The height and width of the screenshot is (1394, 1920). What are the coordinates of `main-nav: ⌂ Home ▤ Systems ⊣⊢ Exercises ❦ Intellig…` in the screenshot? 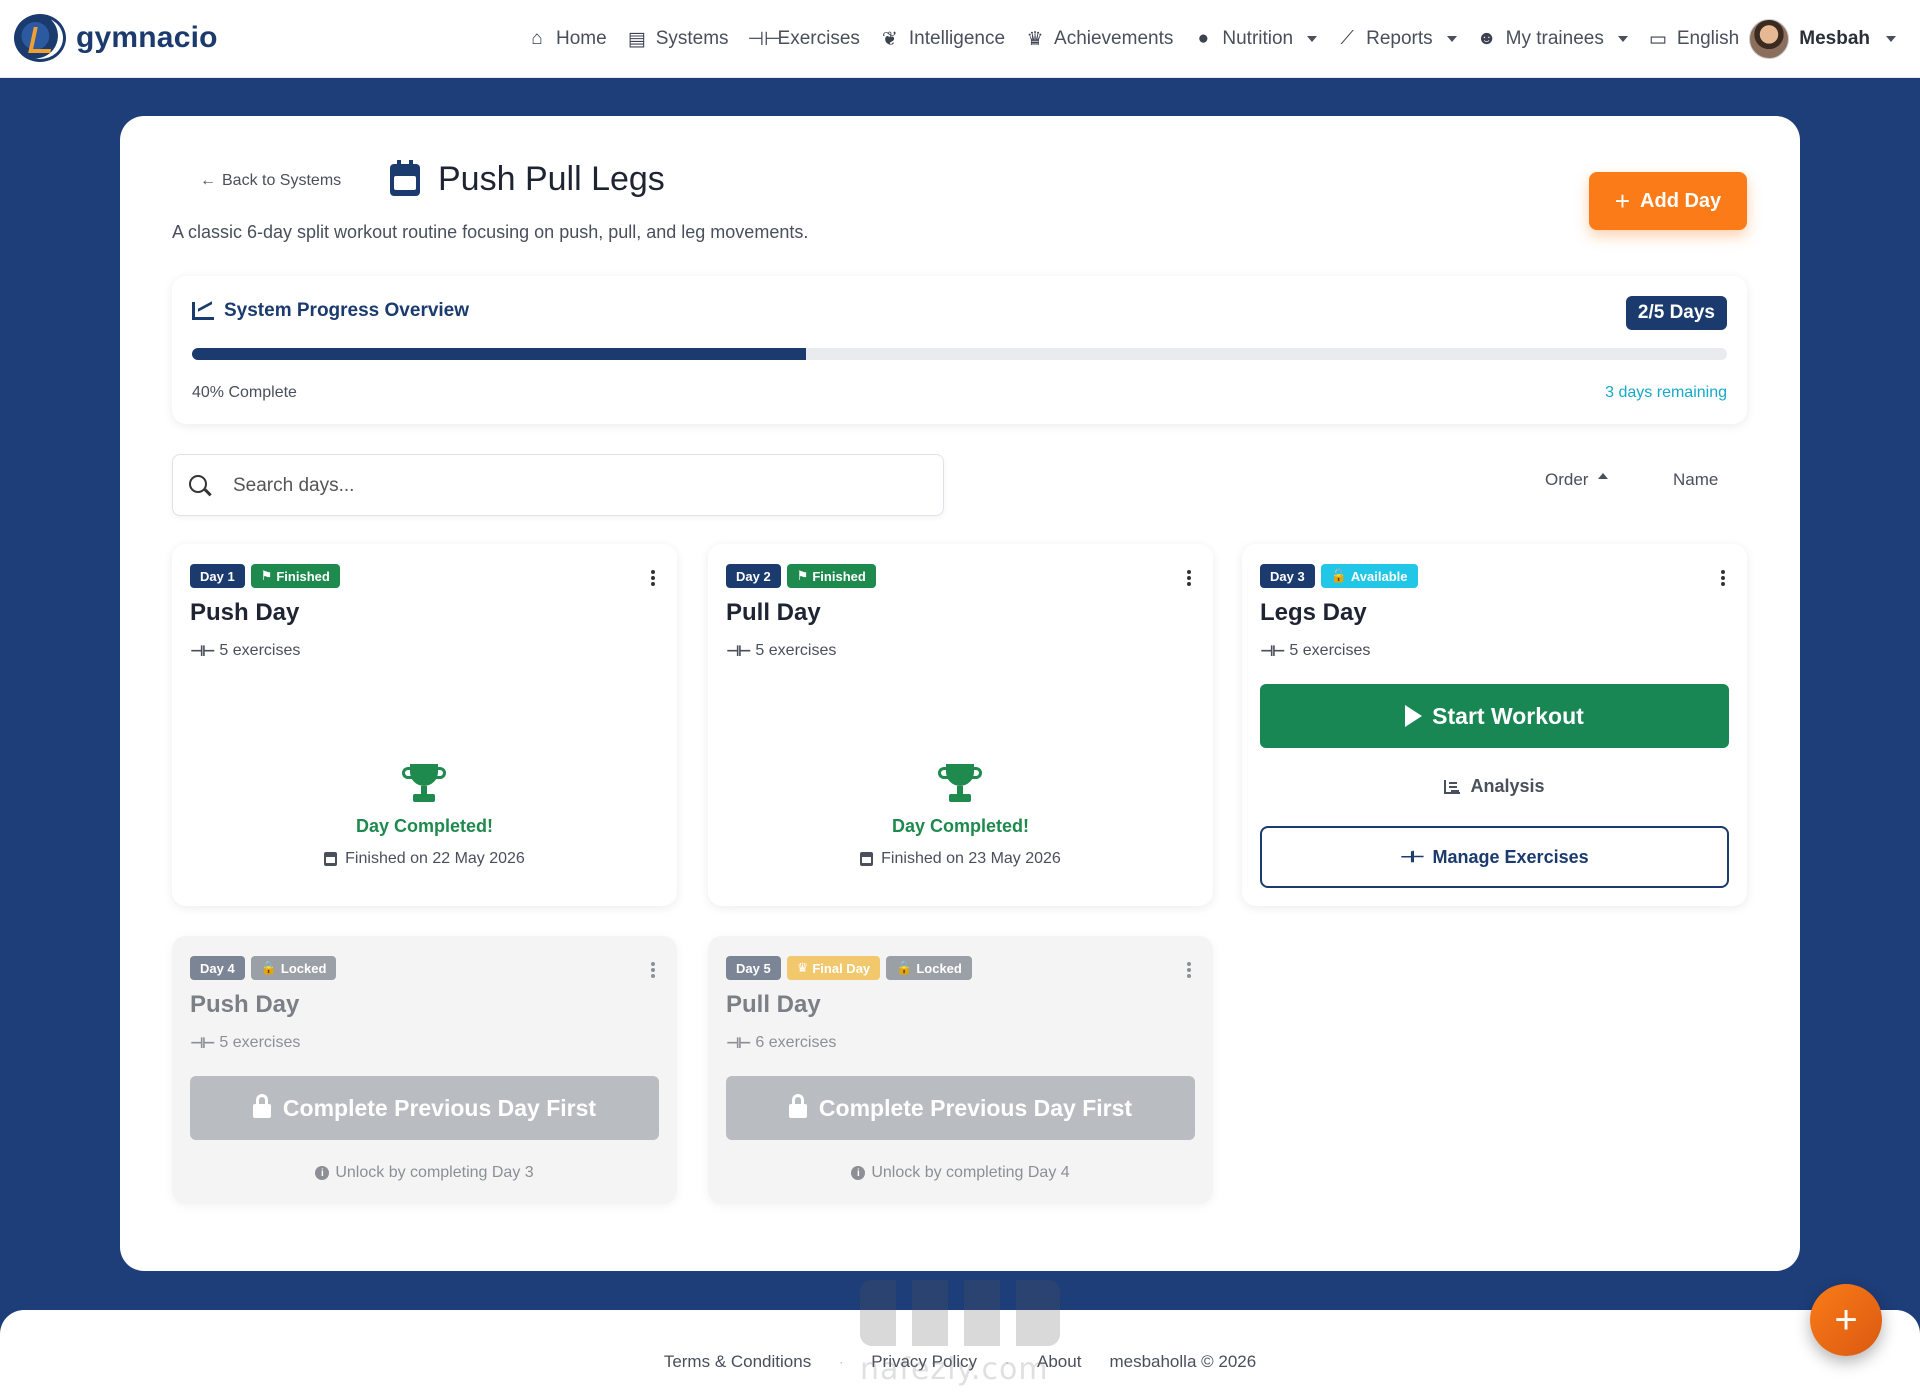 It's located at (1154, 39).